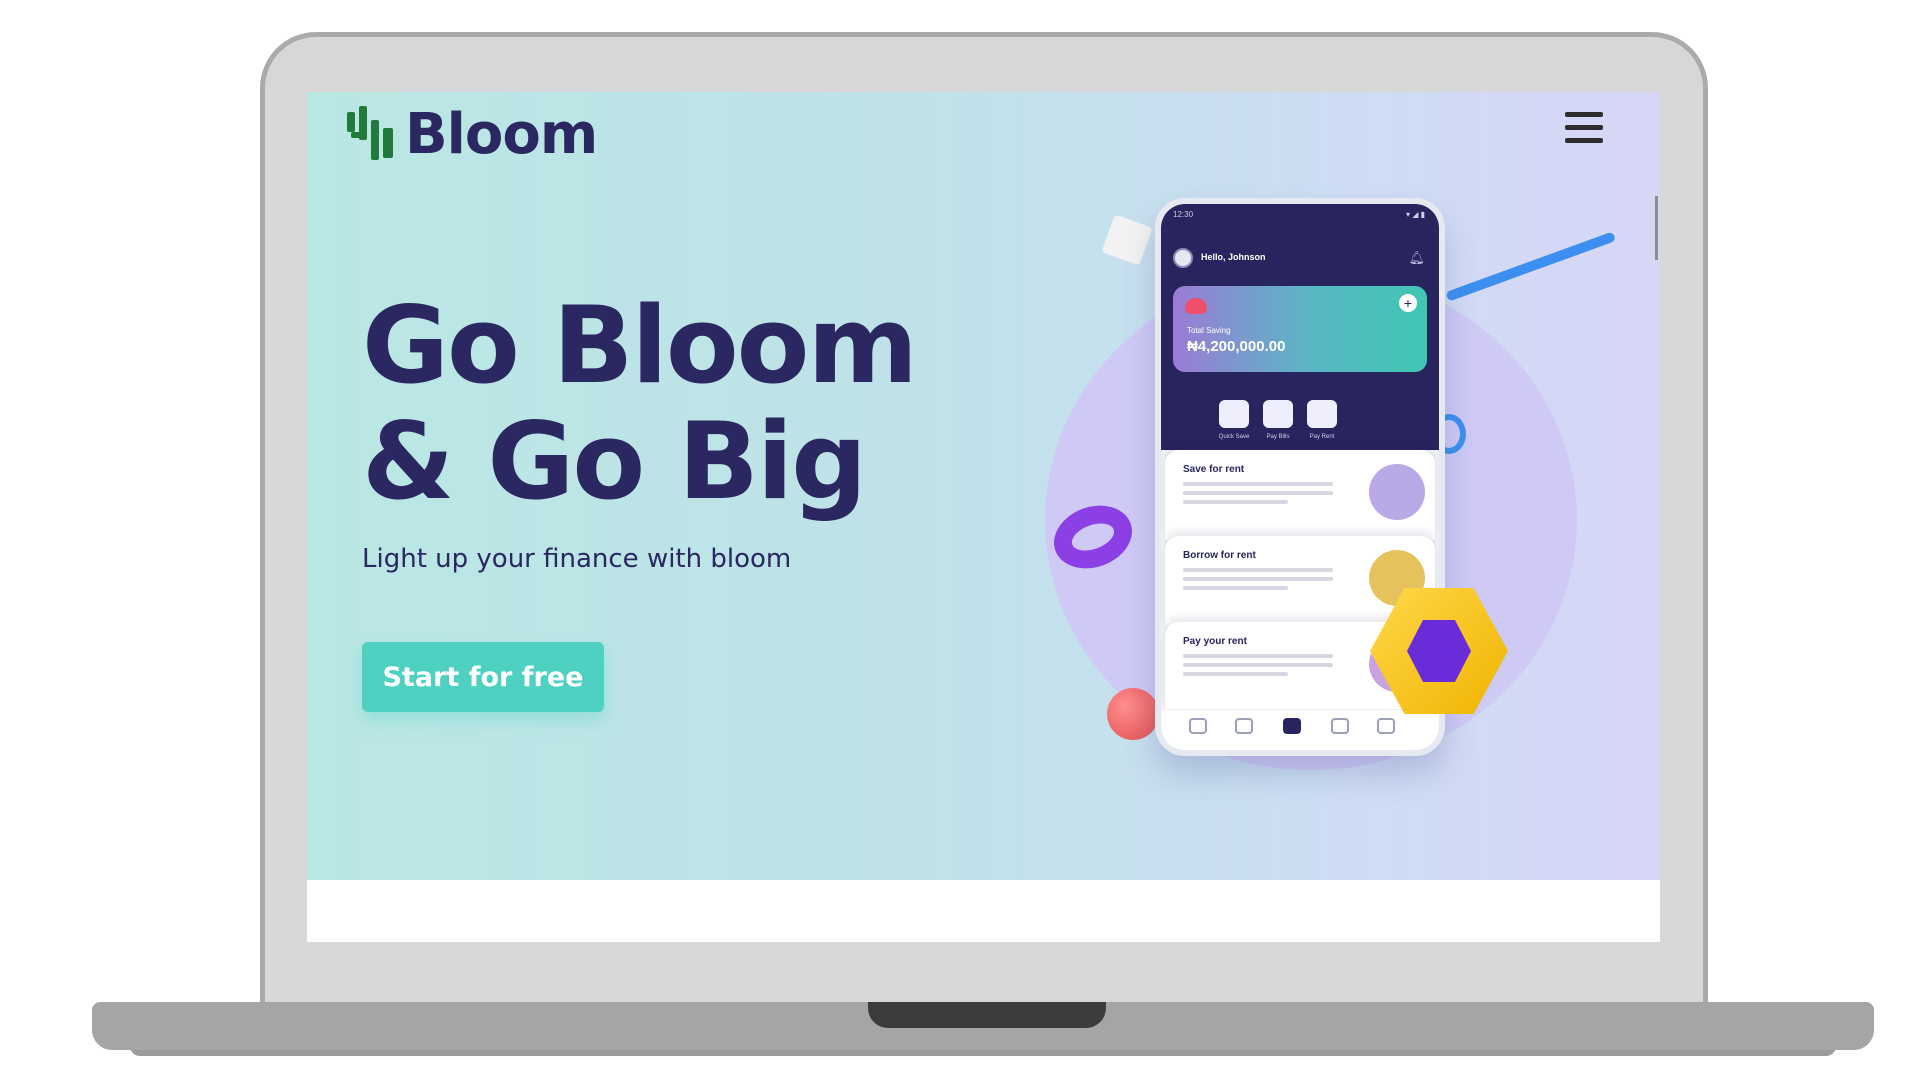 Image resolution: width=1920 pixels, height=1080 pixels. What do you see at coordinates (1244, 726) in the screenshot?
I see `my-rent-tab-icon` at bounding box center [1244, 726].